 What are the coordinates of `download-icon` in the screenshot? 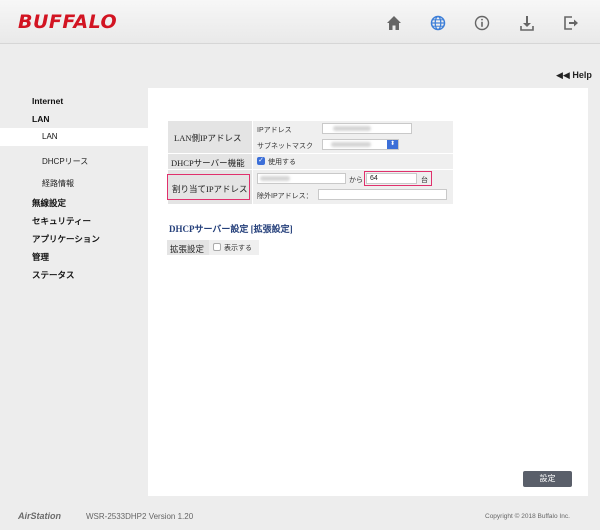 It's located at (527, 23).